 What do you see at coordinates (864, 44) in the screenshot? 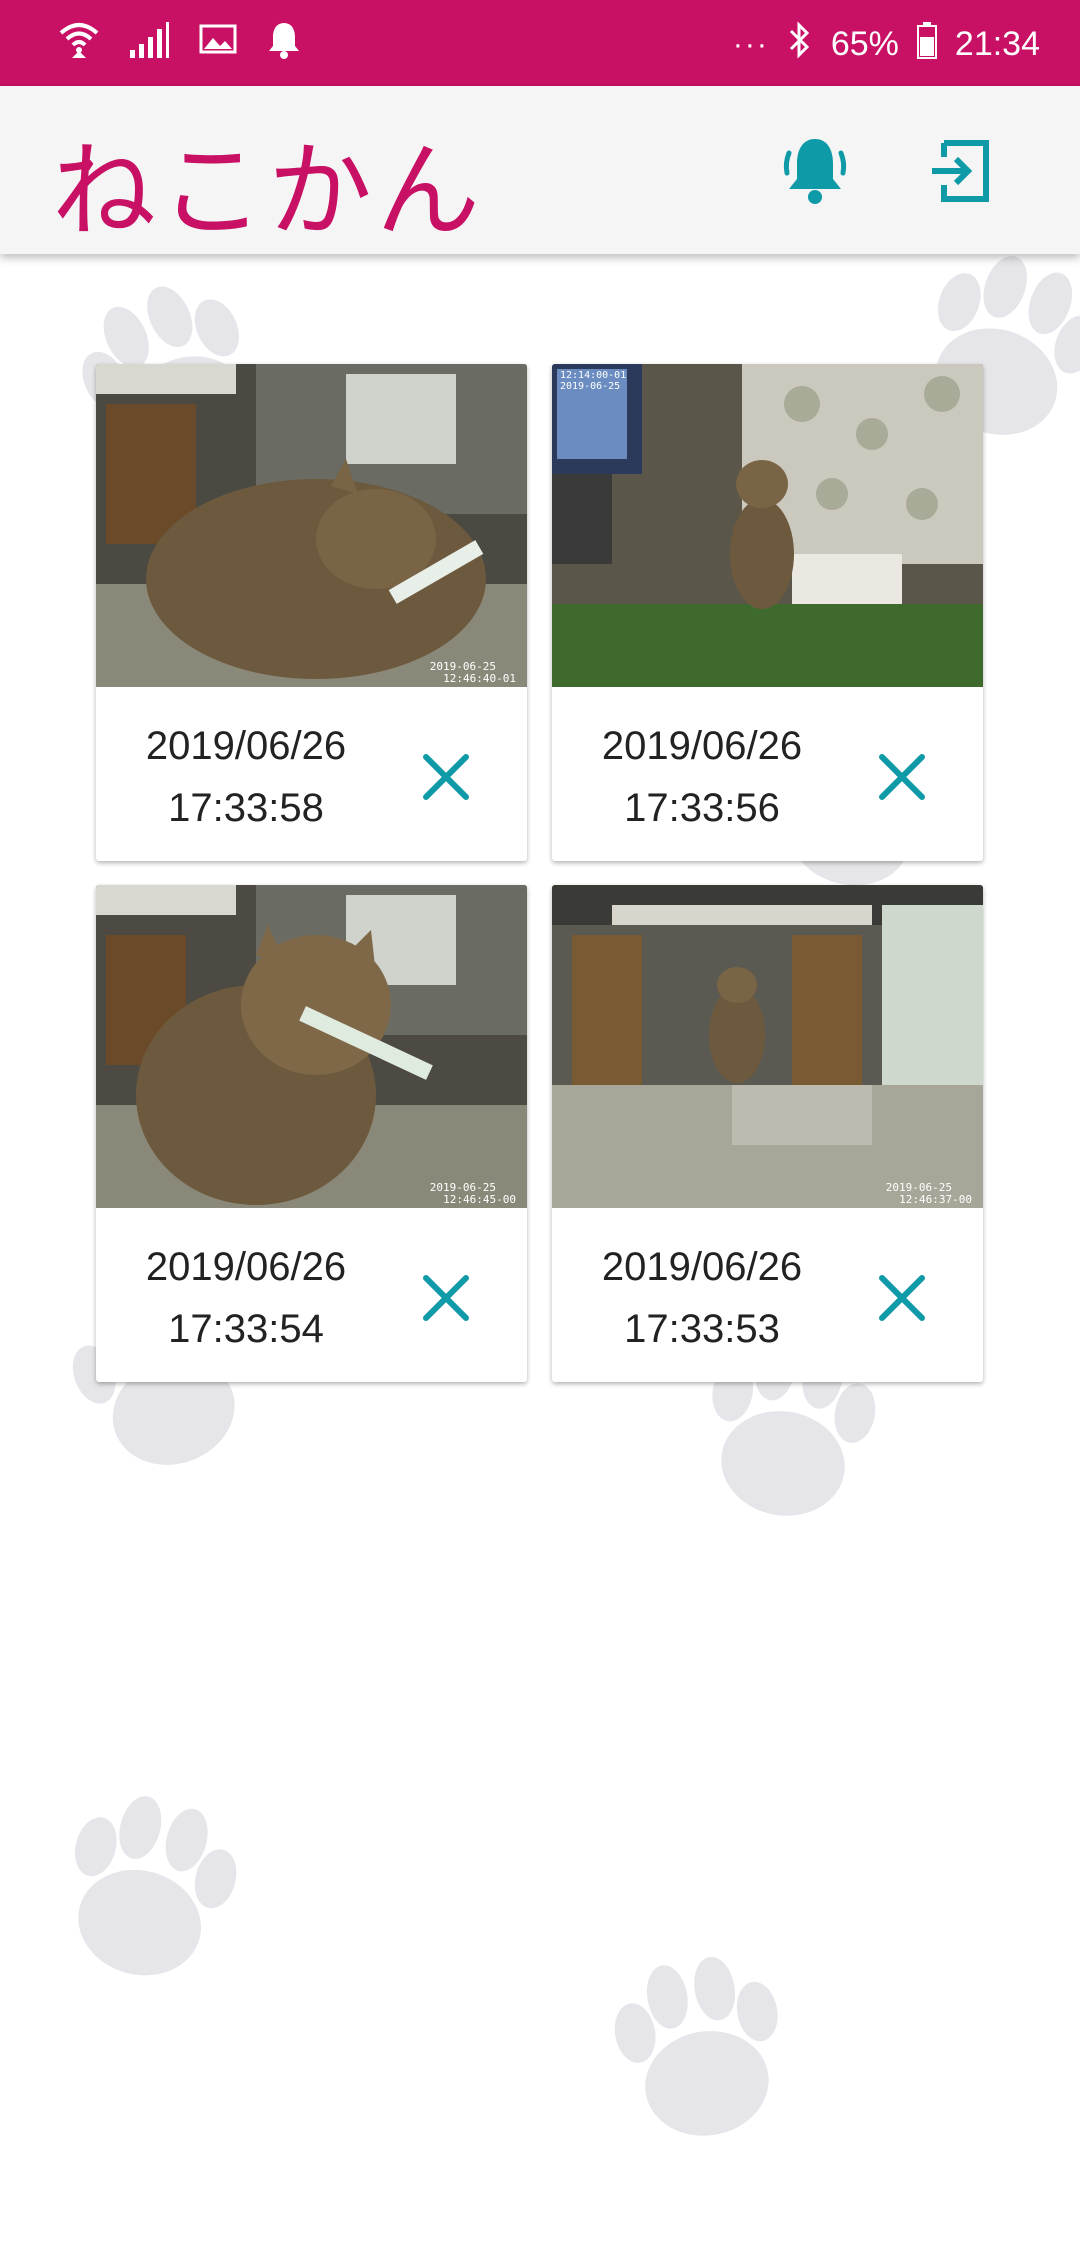
I see `battery-percent: 65%` at bounding box center [864, 44].